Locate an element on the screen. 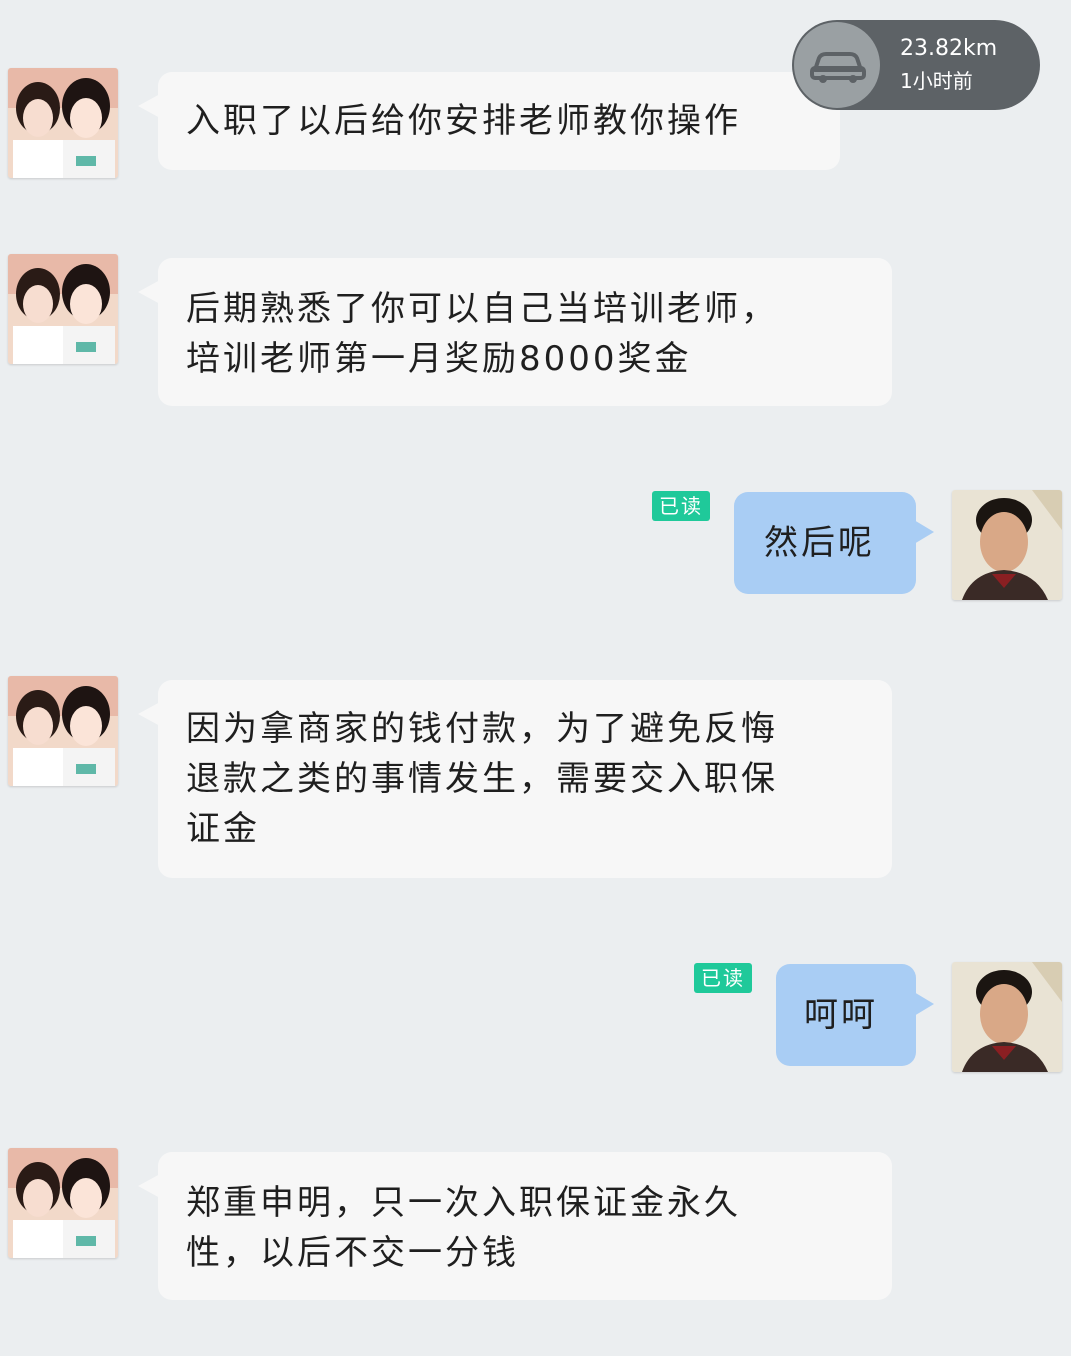 This screenshot has width=1071, height=1356. message-text: 入职了以后给你安排老师教你操作 is located at coordinates (463, 121).